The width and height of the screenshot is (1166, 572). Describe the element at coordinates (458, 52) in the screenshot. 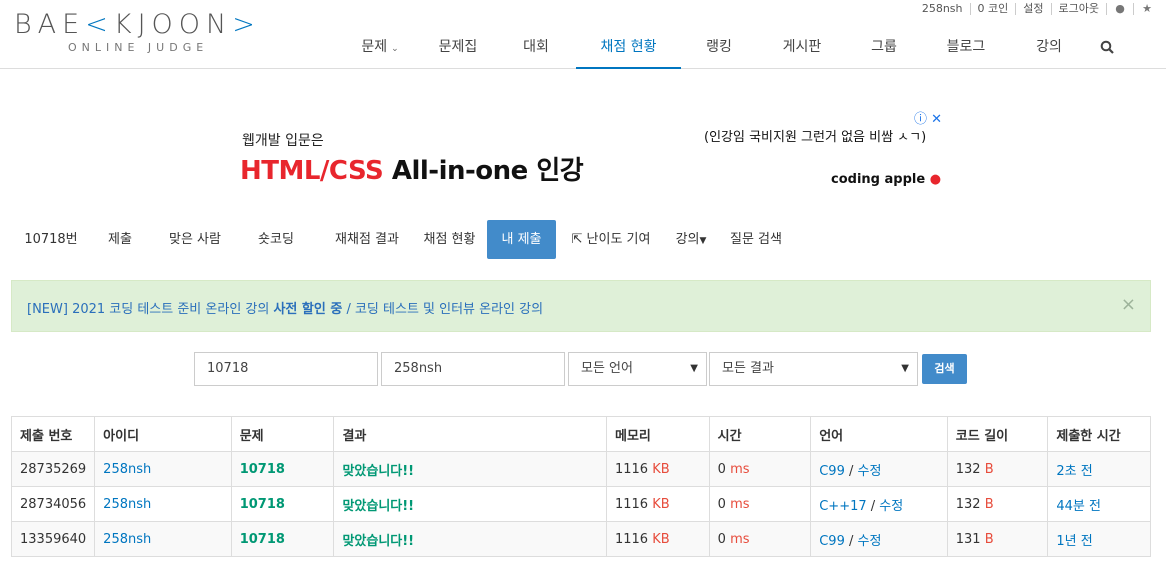

I see `nav-workbooks: 문제집` at that location.